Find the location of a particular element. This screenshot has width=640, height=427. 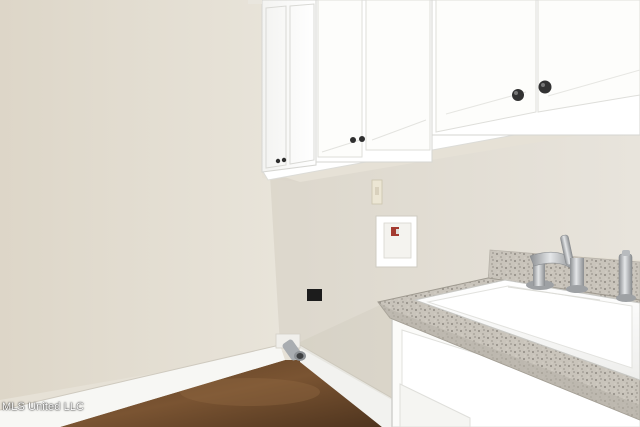

washer-outlet-box is located at coordinates (396, 241).